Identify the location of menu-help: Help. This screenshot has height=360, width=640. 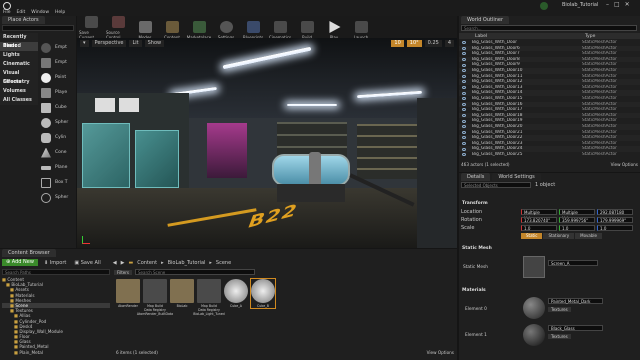
(60, 12).